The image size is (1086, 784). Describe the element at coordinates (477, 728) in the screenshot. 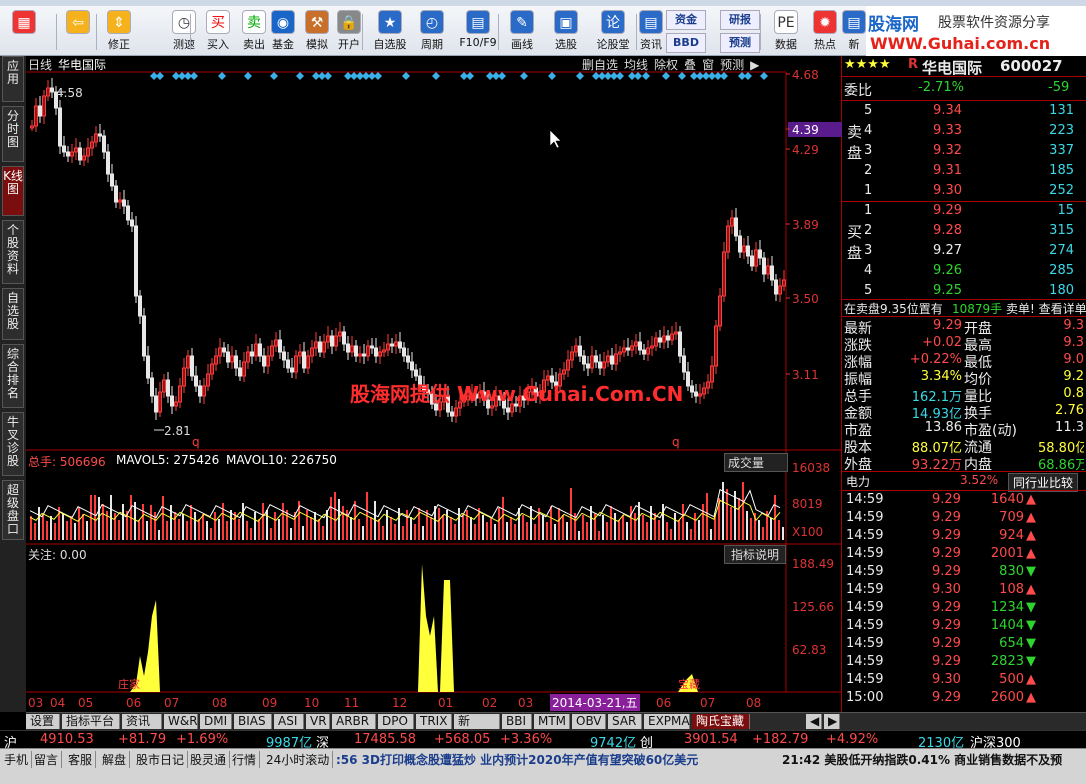

I see `bottom-tab: 新DMA` at that location.